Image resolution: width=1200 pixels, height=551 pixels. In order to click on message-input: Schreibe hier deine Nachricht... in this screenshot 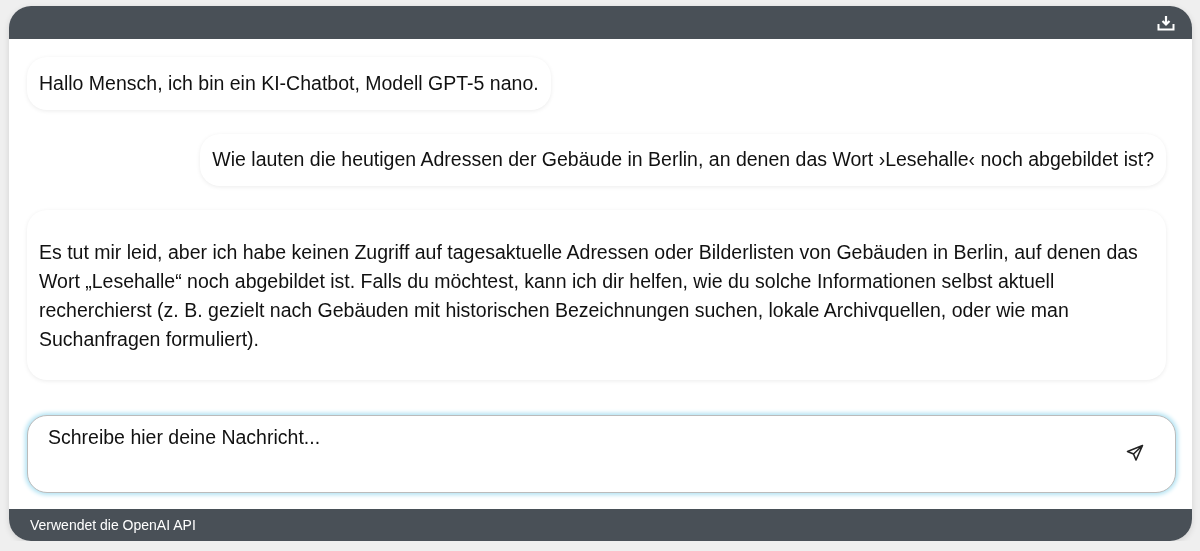, I will do `click(601, 454)`.